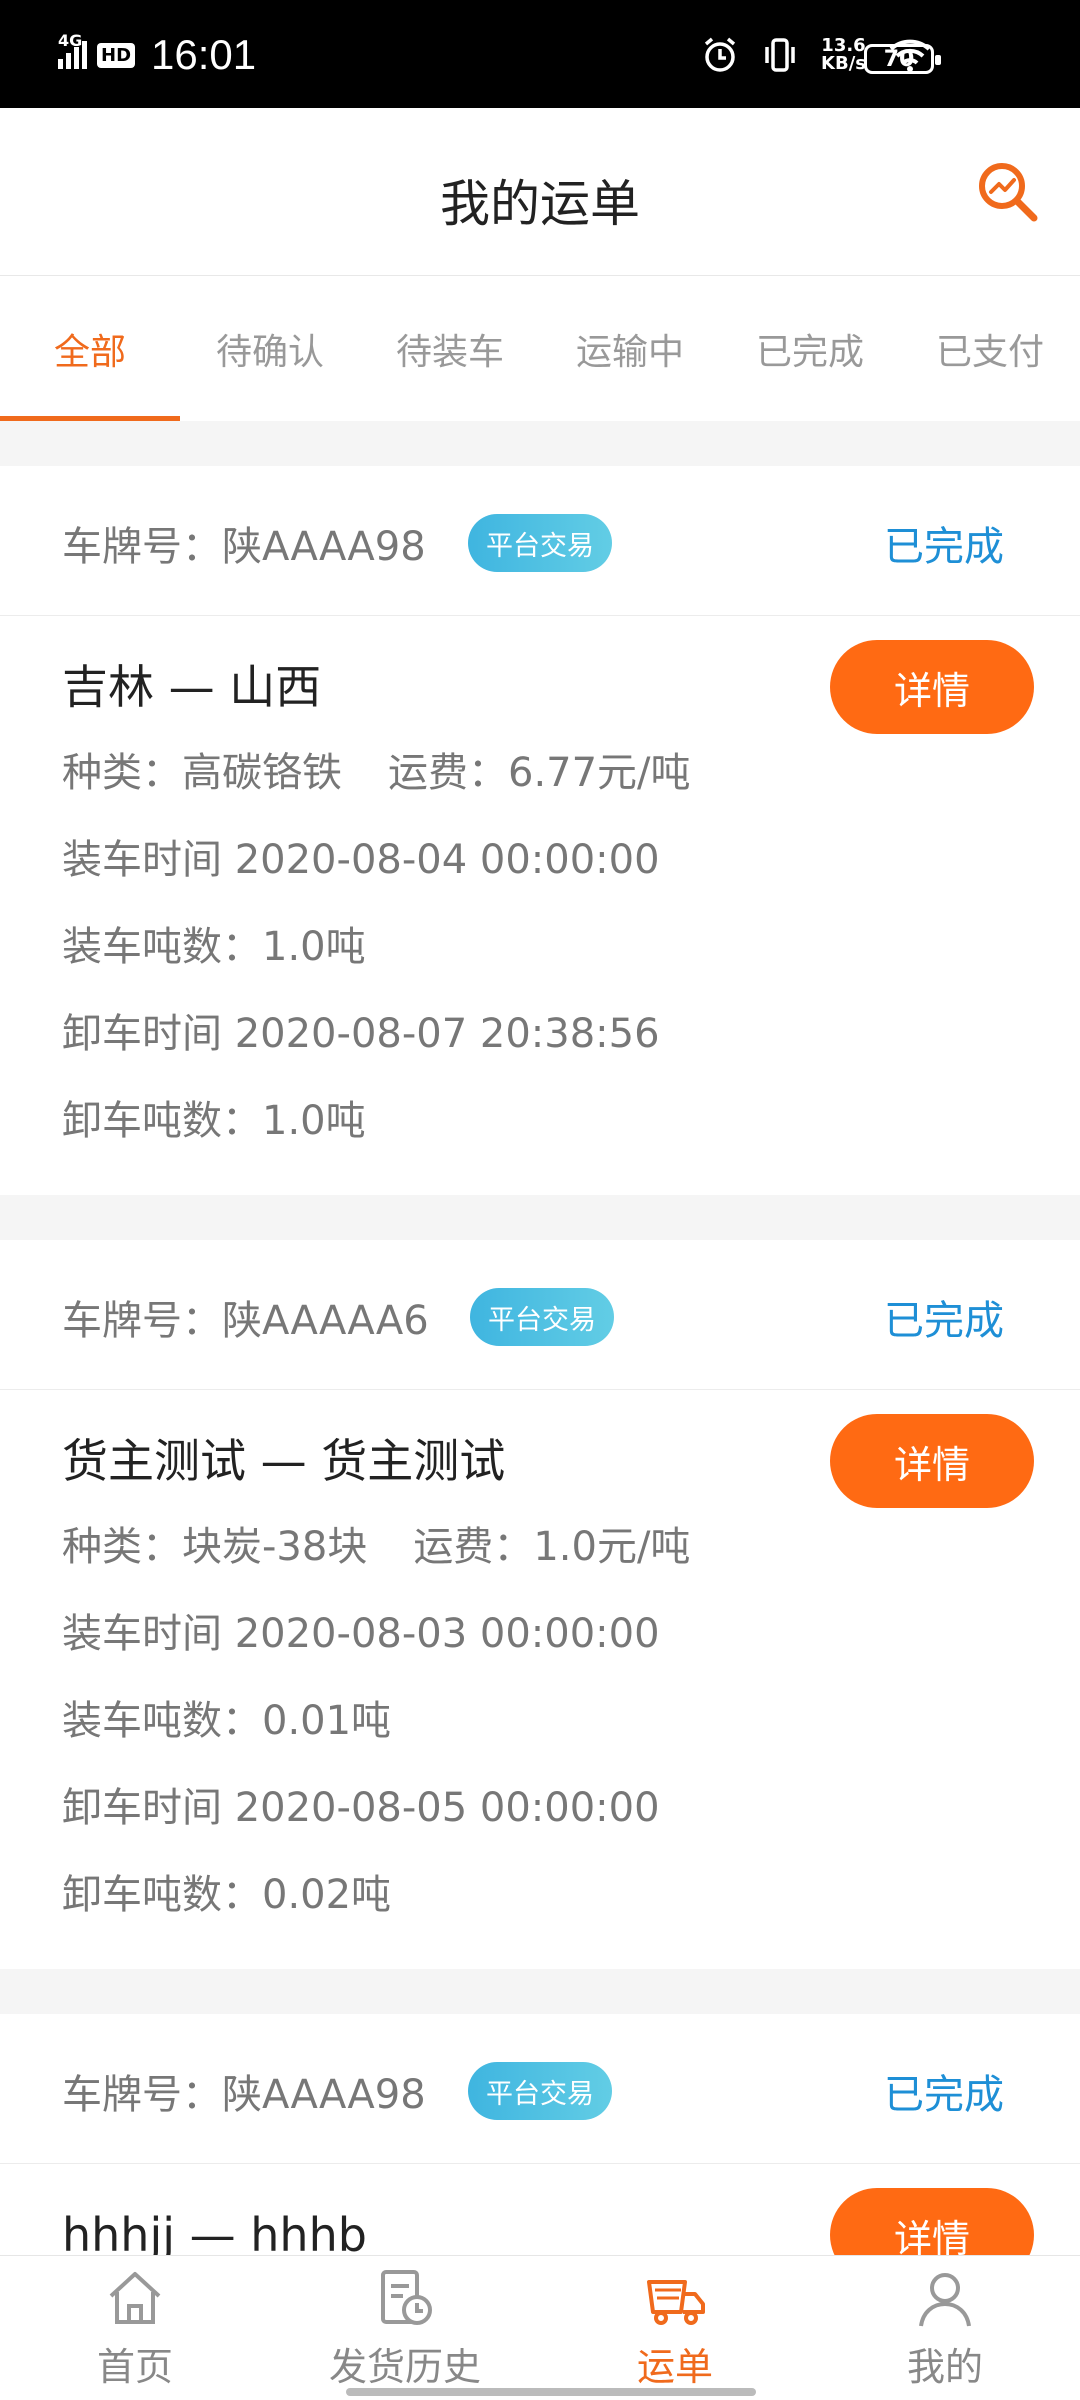 The height and width of the screenshot is (2400, 1080). I want to click on unload-tons: 卸车吨数：1.0吨, so click(214, 1121).